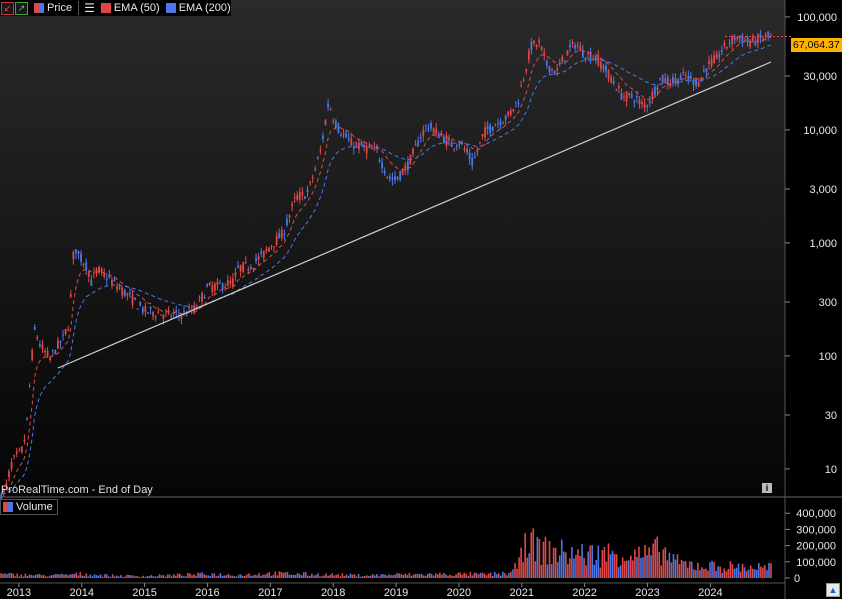 The height and width of the screenshot is (599, 842). I want to click on legend-ema200-label: EMA (200), so click(205, 8).